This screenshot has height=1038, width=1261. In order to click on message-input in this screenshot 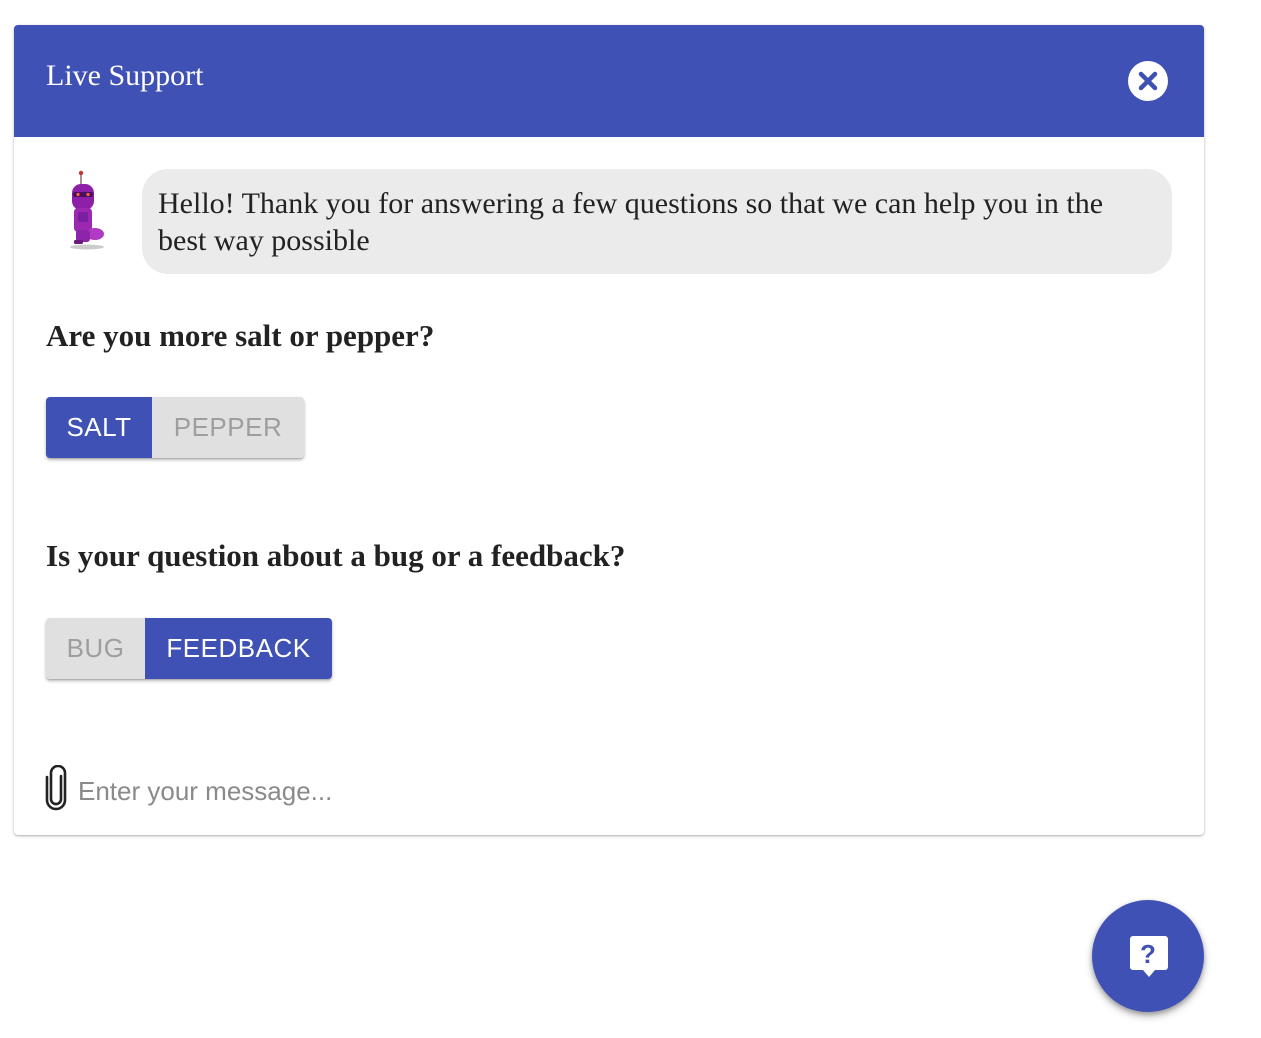, I will do `click(628, 791)`.